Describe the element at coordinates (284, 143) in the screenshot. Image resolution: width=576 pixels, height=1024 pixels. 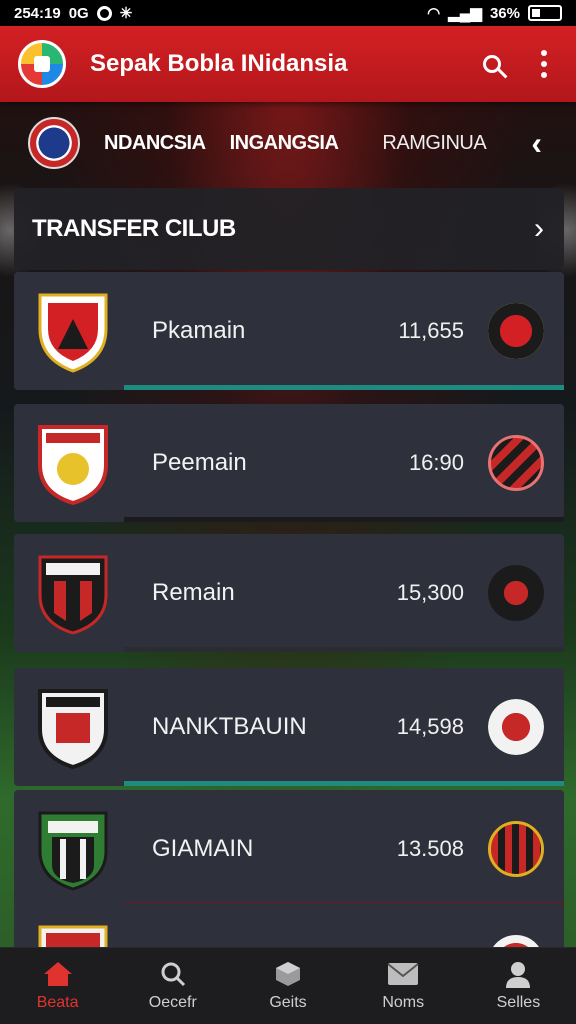
I see `tab-ingangsia: INGANGSIA` at that location.